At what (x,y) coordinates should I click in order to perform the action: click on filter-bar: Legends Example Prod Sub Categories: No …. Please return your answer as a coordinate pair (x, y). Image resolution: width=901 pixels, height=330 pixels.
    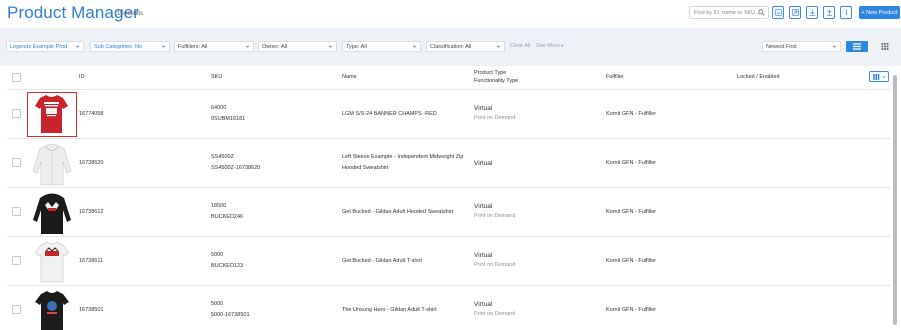
    Looking at the image, I should click on (450, 47).